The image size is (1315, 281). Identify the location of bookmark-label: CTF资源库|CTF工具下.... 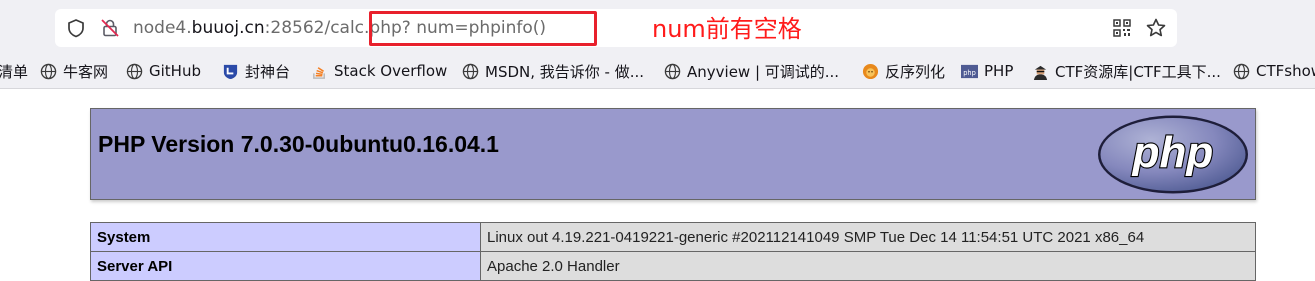
(1138, 71).